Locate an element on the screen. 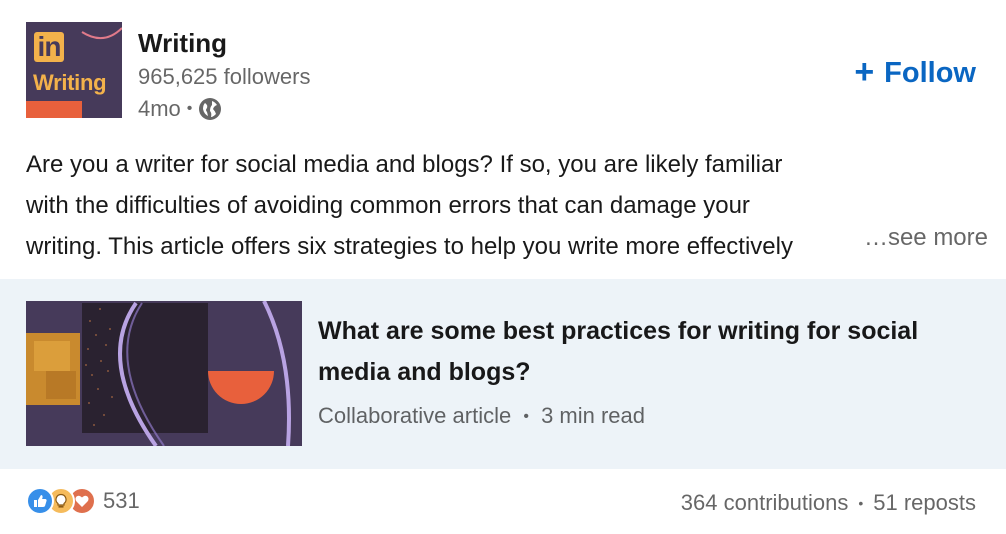  logo-arc-decoration is located at coordinates (101, 33).